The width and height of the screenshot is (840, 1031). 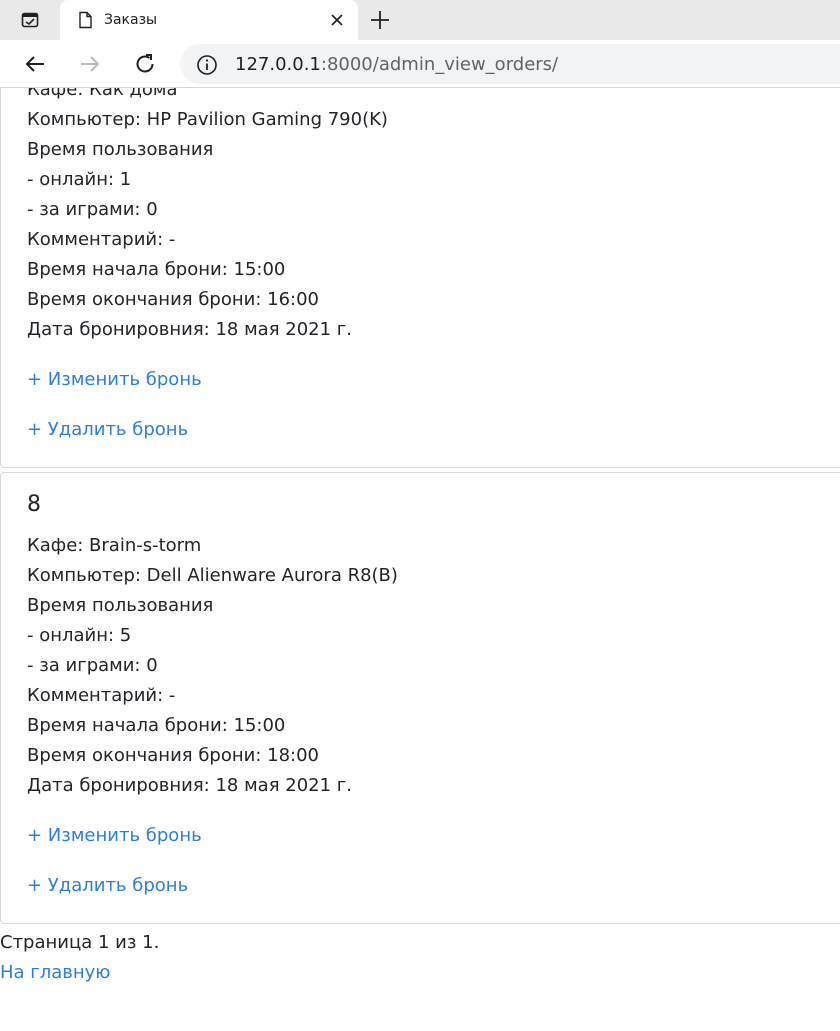 I want to click on order-computer: Компьютер: HP Pavilion Gaming 790(K), so click(x=207, y=119).